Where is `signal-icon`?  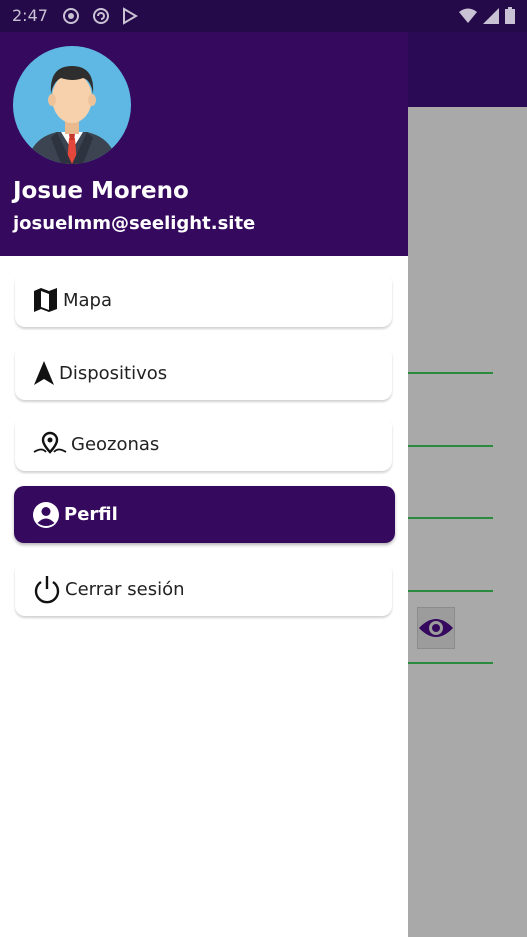
signal-icon is located at coordinates (491, 15).